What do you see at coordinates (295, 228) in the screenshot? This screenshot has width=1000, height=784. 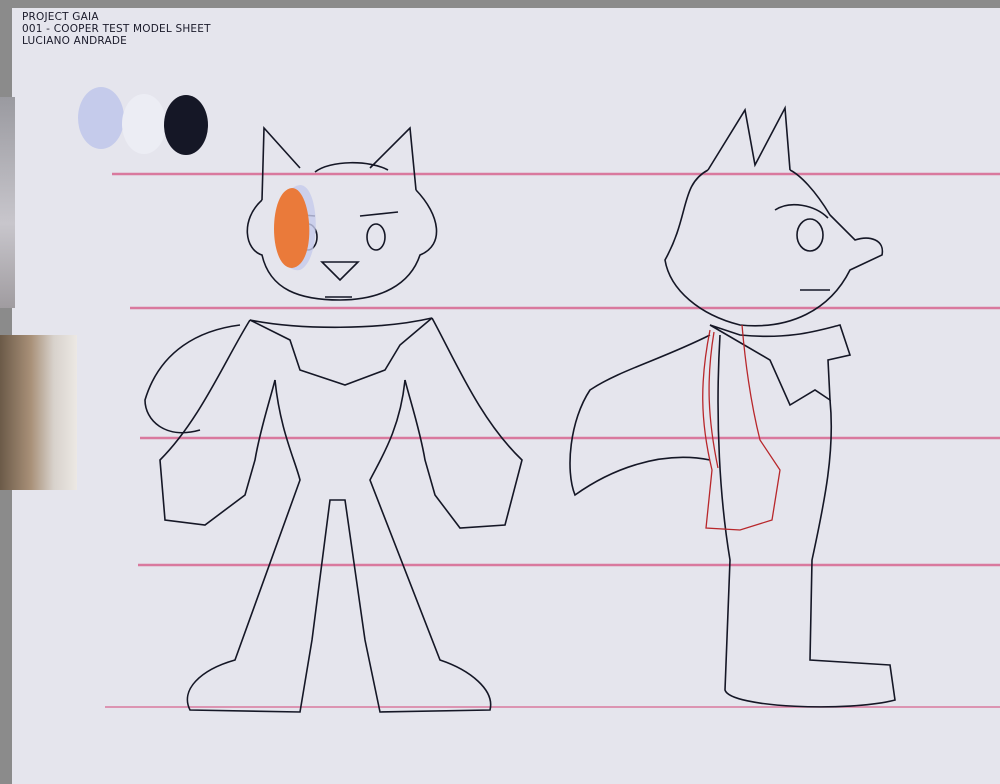 I see `orange-patch` at bounding box center [295, 228].